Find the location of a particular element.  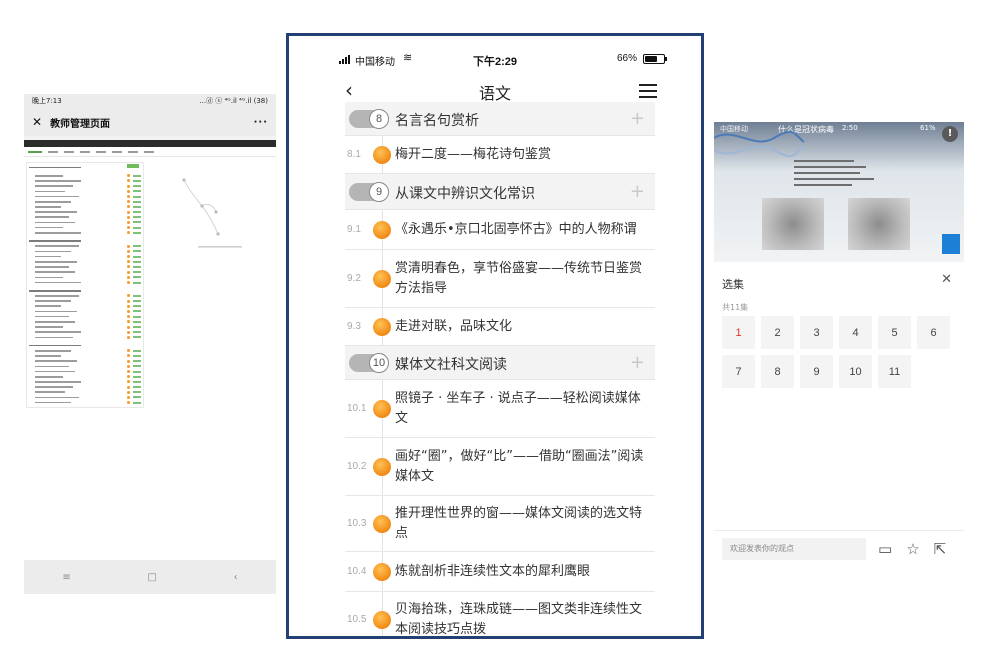

page-title: 教师管理页面 is located at coordinates (80, 124).